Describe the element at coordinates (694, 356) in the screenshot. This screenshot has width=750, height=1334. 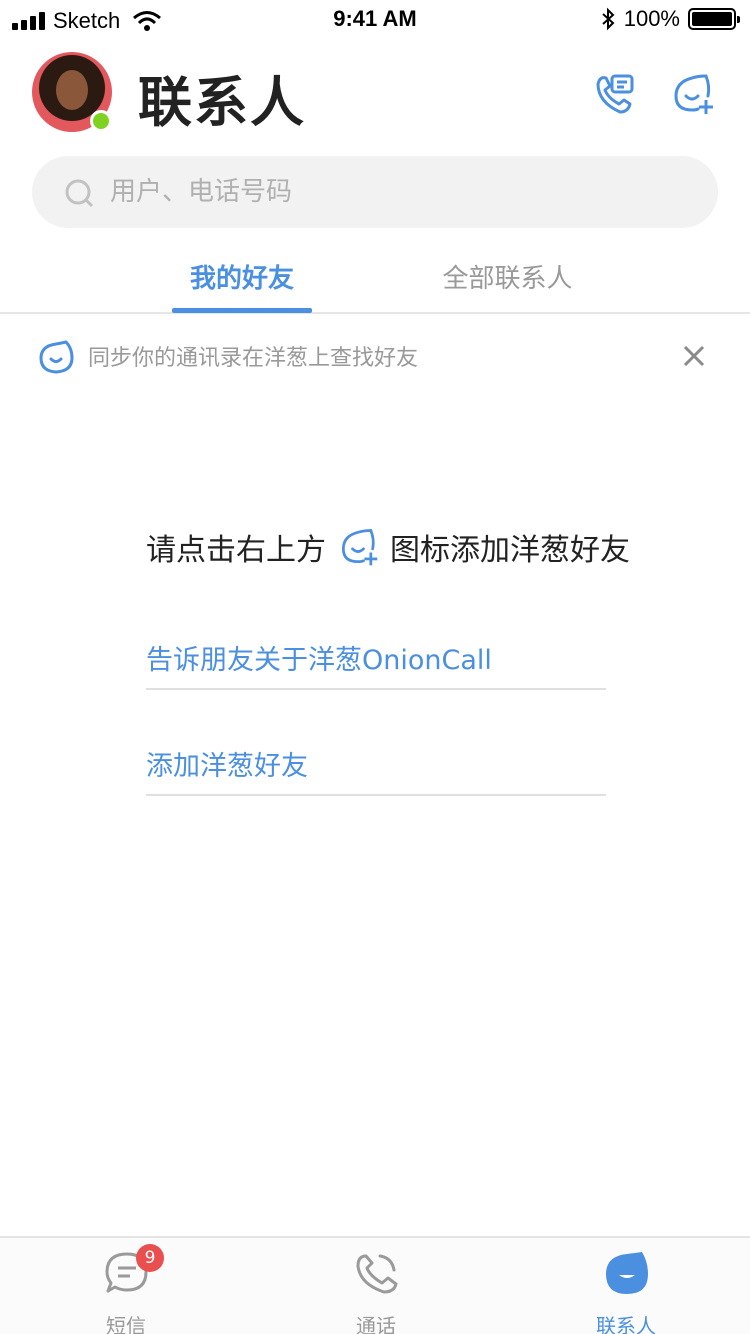
I see `close-icon` at that location.